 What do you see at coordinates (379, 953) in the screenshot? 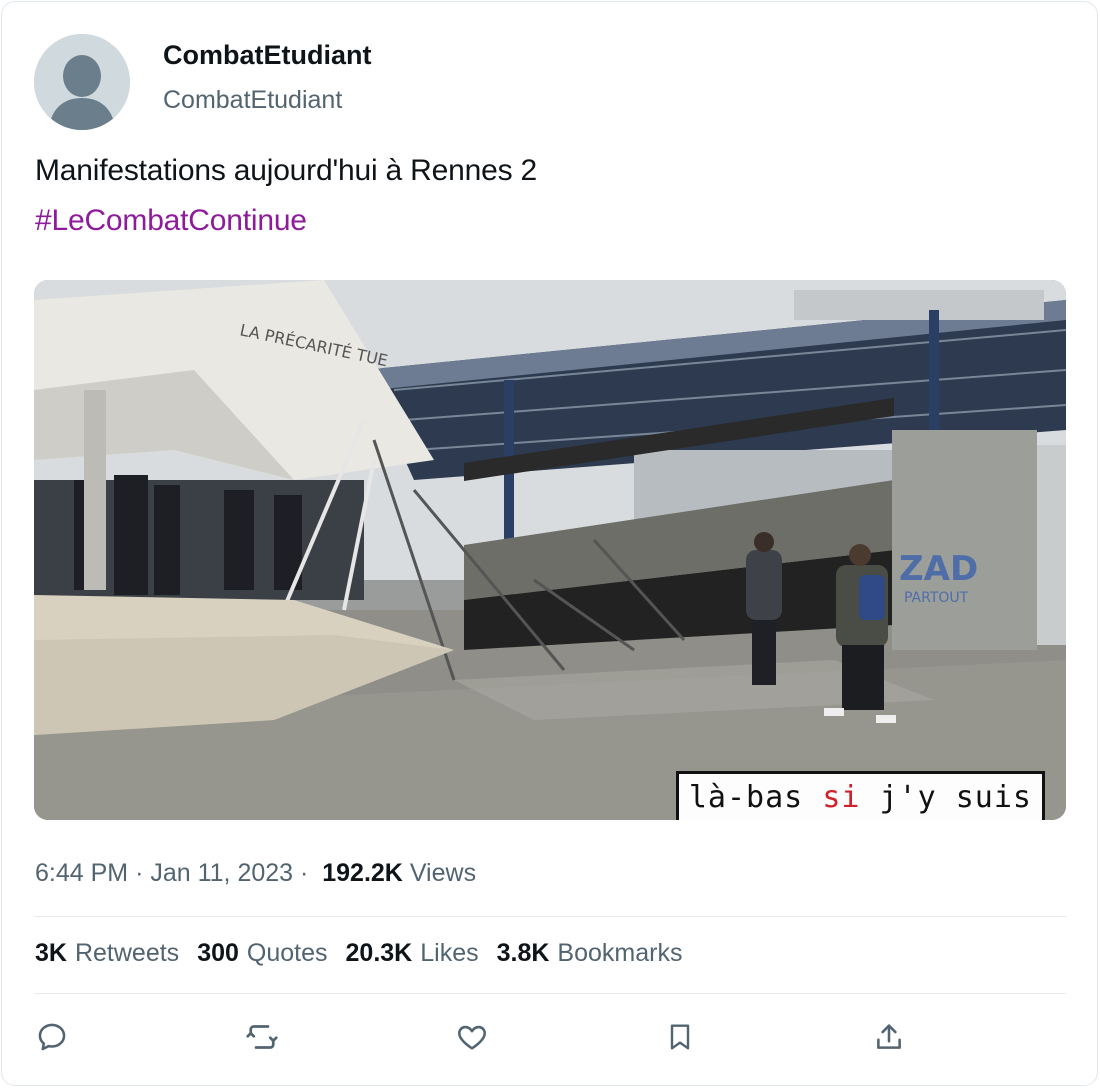
I see `stat-count: 20.3K` at bounding box center [379, 953].